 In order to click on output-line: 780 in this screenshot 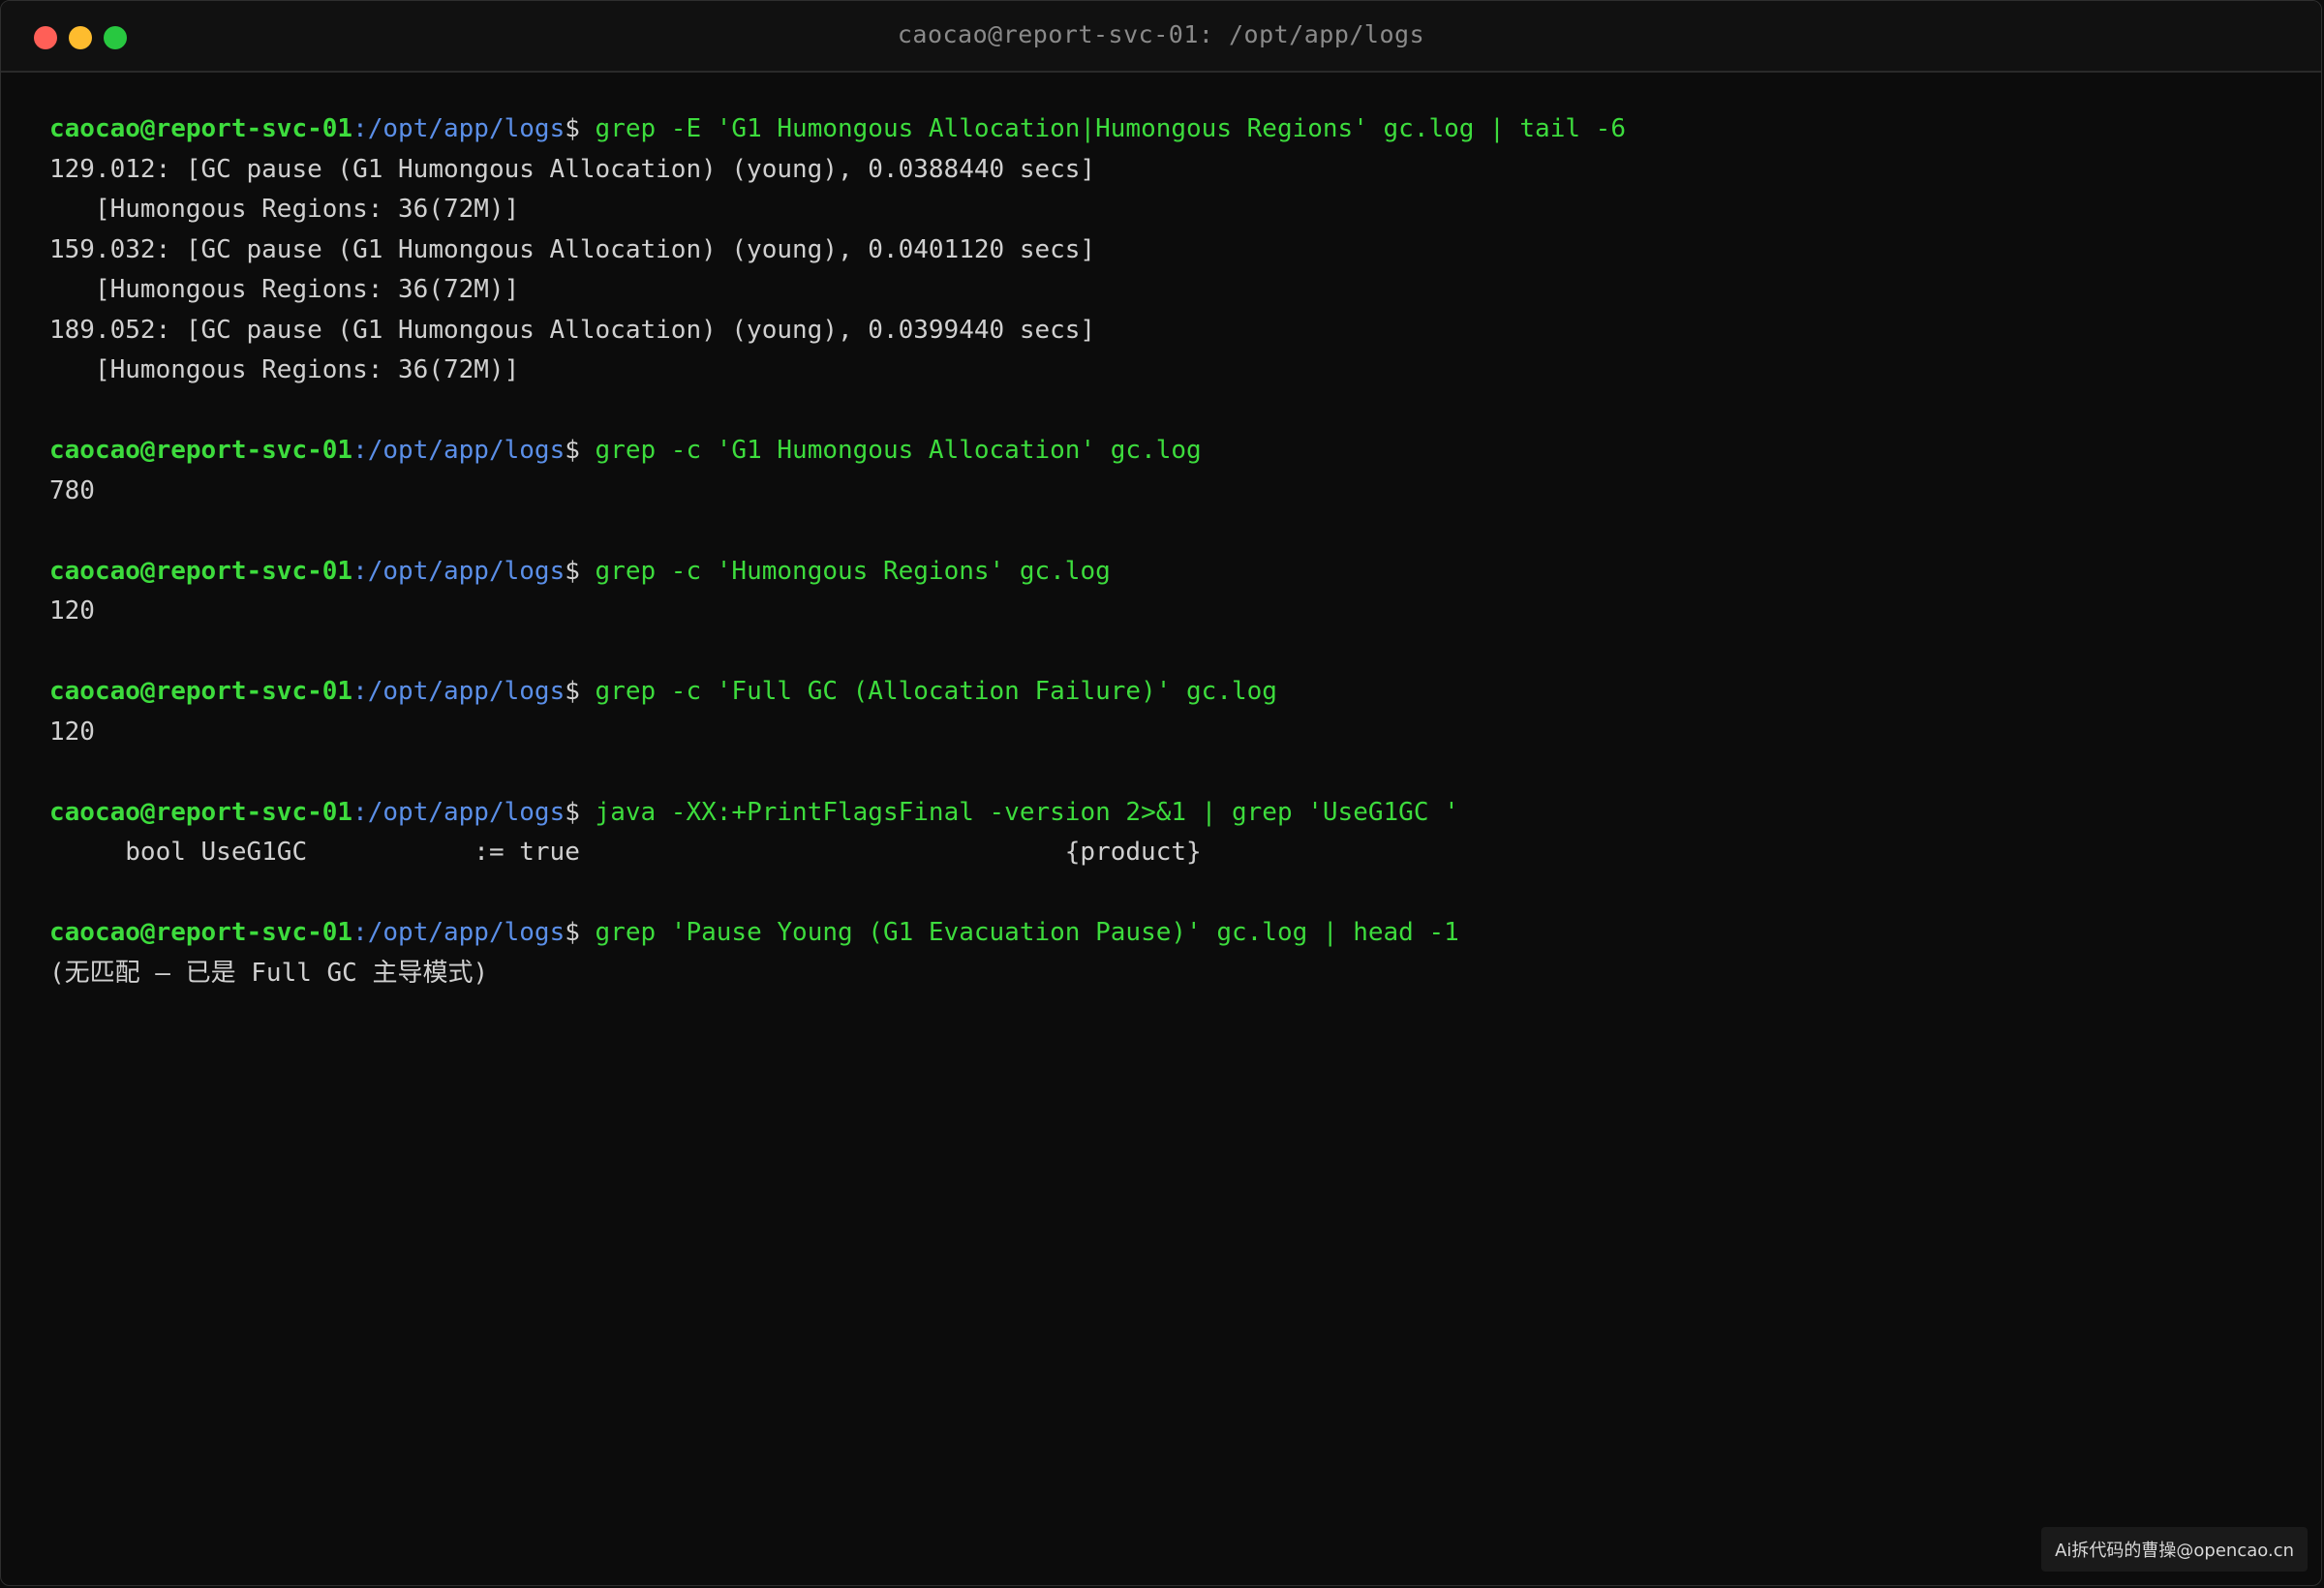, I will do `click(72, 490)`.